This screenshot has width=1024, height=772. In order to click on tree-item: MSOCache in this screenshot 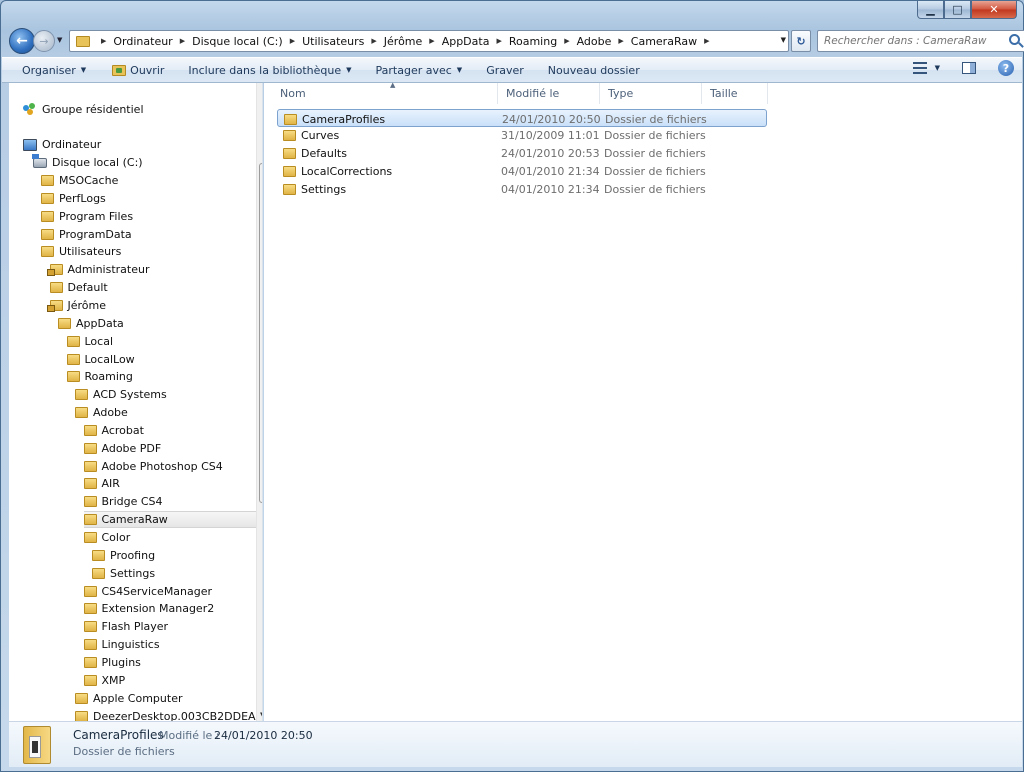, I will do `click(151, 180)`.